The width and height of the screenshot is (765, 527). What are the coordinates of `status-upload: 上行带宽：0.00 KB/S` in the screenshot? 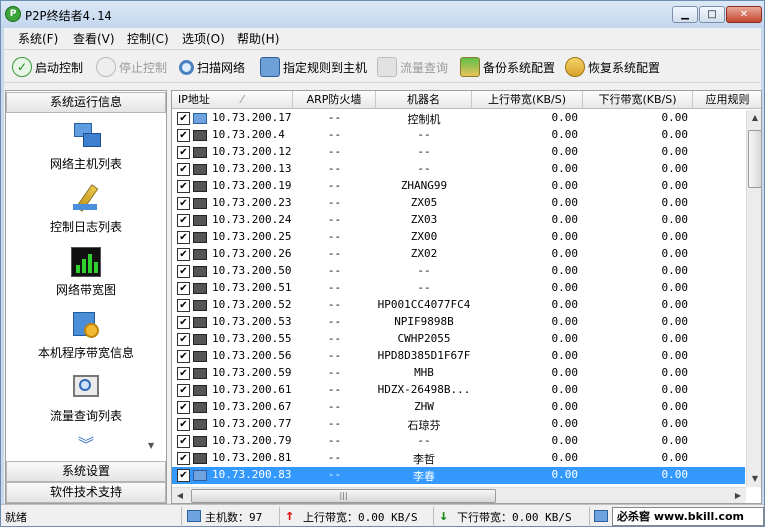 It's located at (360, 517).